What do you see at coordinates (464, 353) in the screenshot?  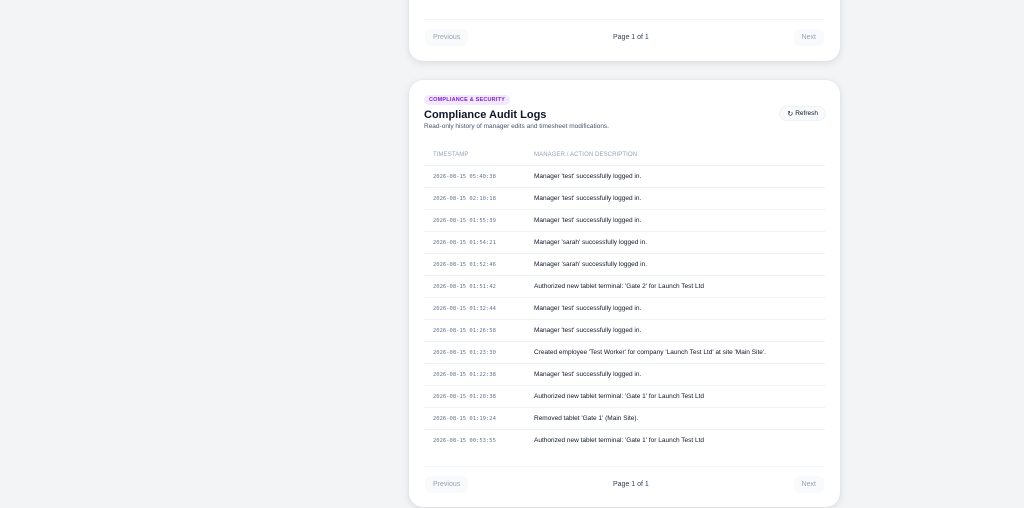 I see `timestamp-cell: 2026-08-15 01:23:30` at bounding box center [464, 353].